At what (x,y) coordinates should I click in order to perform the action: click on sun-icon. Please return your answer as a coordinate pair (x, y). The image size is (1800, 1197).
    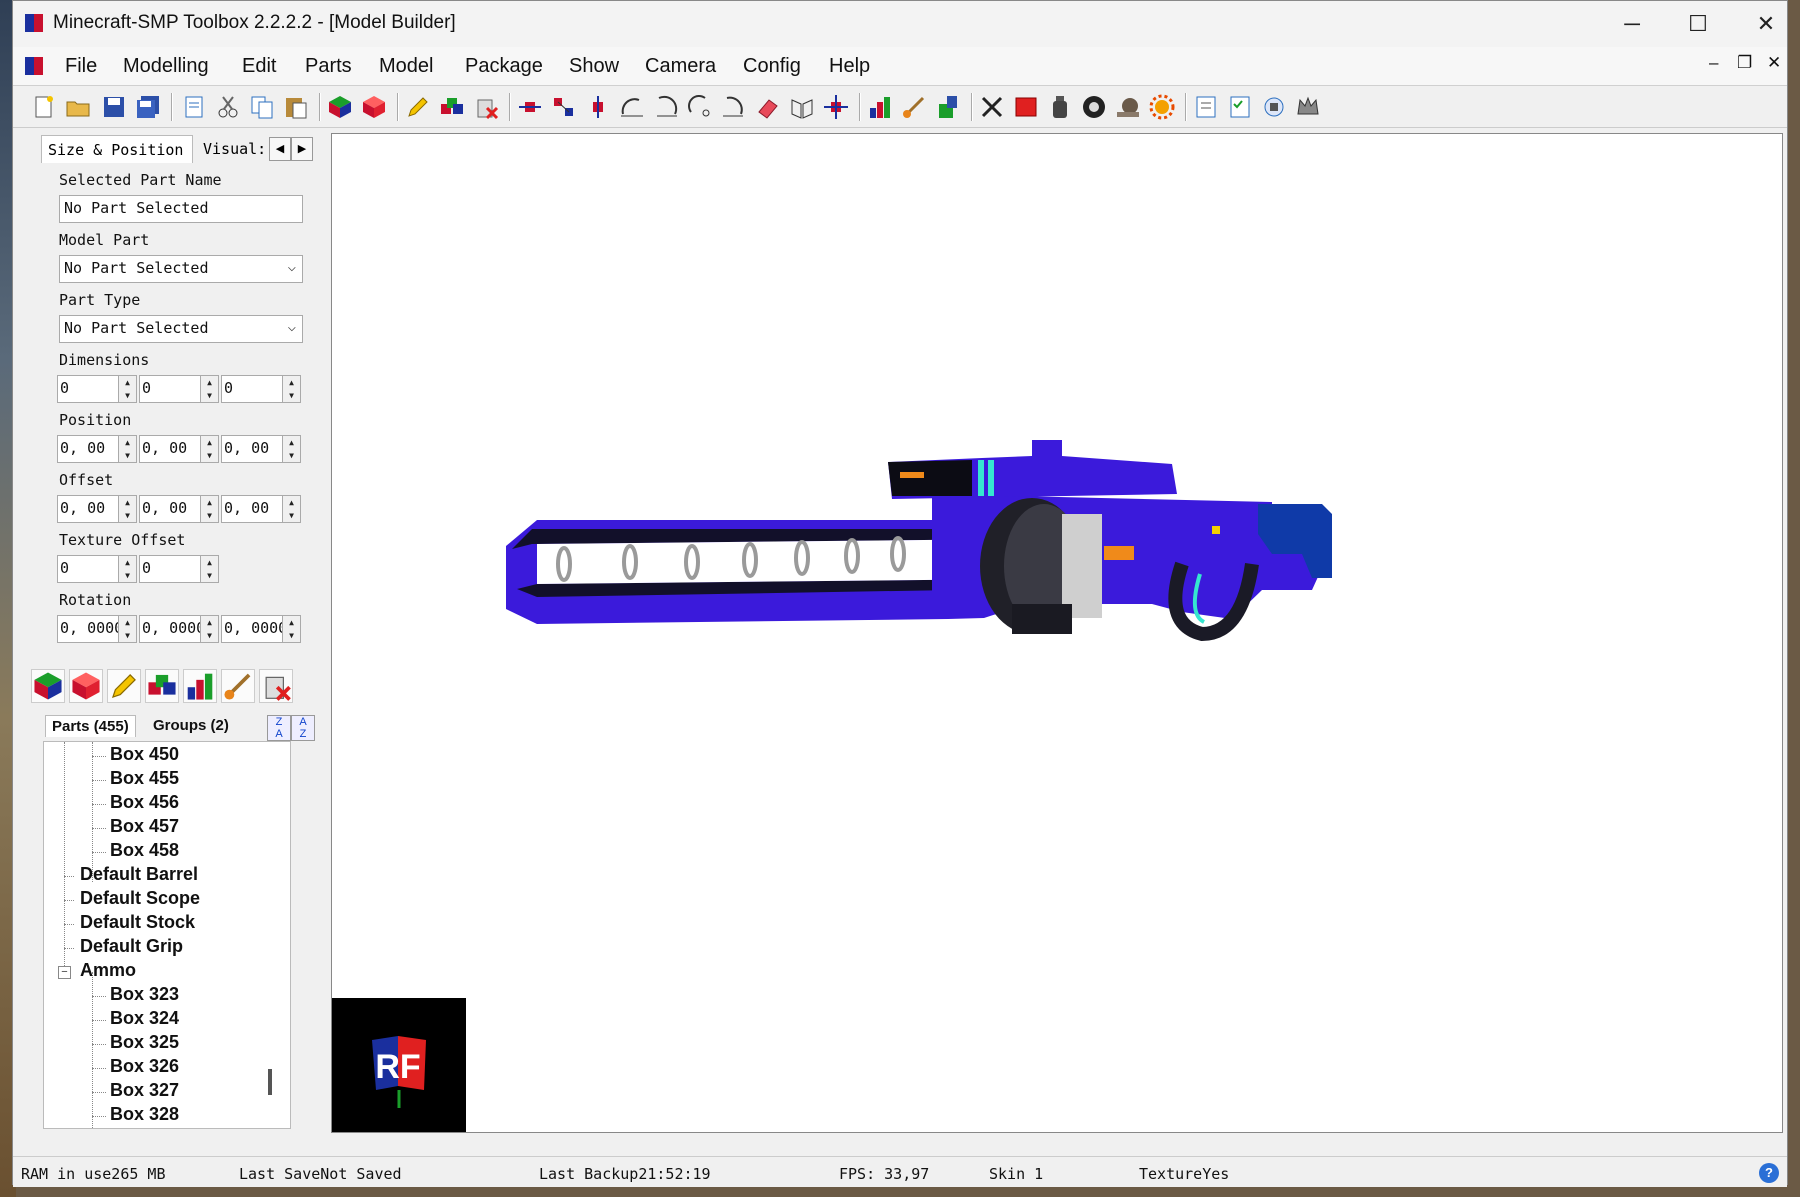
    Looking at the image, I should click on (1162, 107).